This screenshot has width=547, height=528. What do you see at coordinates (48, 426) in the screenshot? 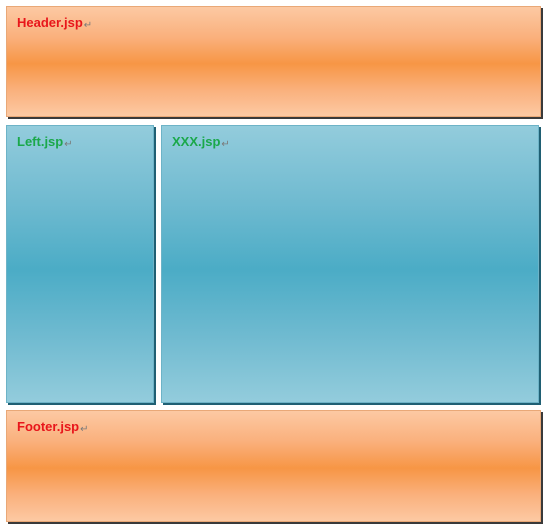
I see `footer-label-text: Footer.jsp` at bounding box center [48, 426].